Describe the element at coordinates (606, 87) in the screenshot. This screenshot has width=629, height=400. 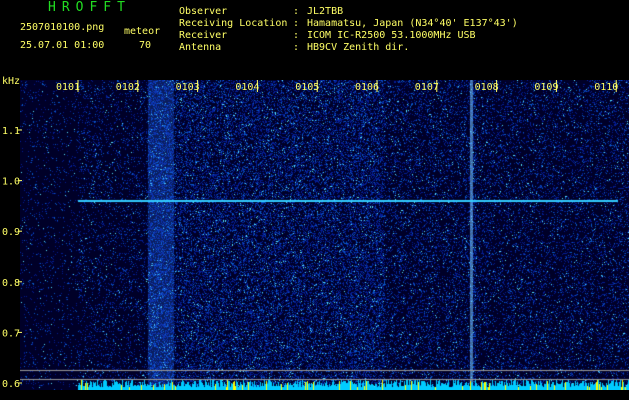
I see `x-tick-label: 0110` at that location.